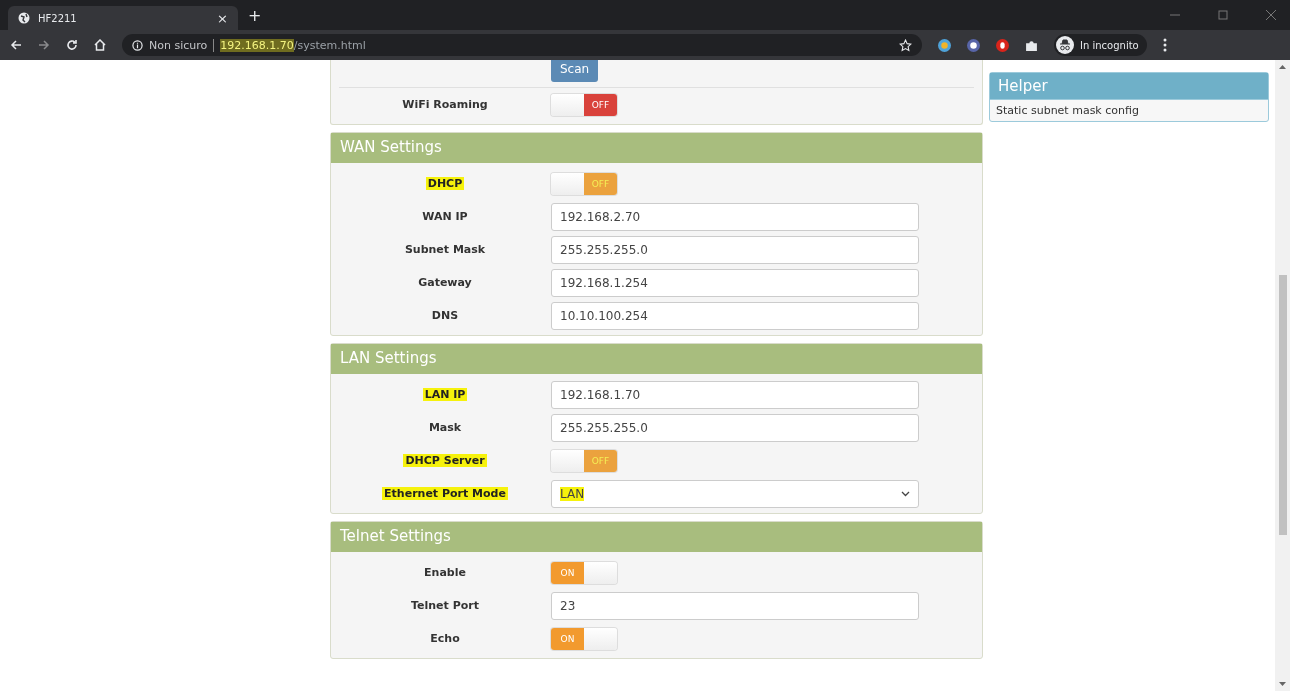 The width and height of the screenshot is (1290, 691). What do you see at coordinates (1282, 684) in the screenshot?
I see `scroll-down-icon` at bounding box center [1282, 684].